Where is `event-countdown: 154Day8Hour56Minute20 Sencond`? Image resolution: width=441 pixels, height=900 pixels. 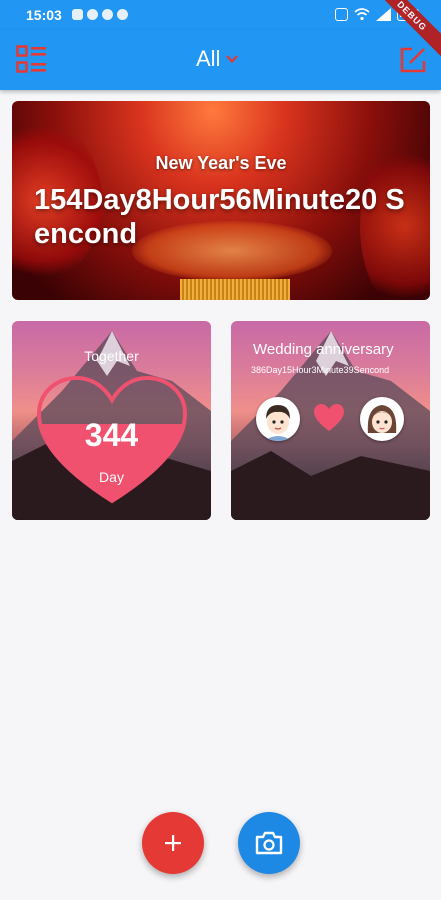 event-countdown: 154Day8Hour56Minute20 Sencond is located at coordinates (219, 217).